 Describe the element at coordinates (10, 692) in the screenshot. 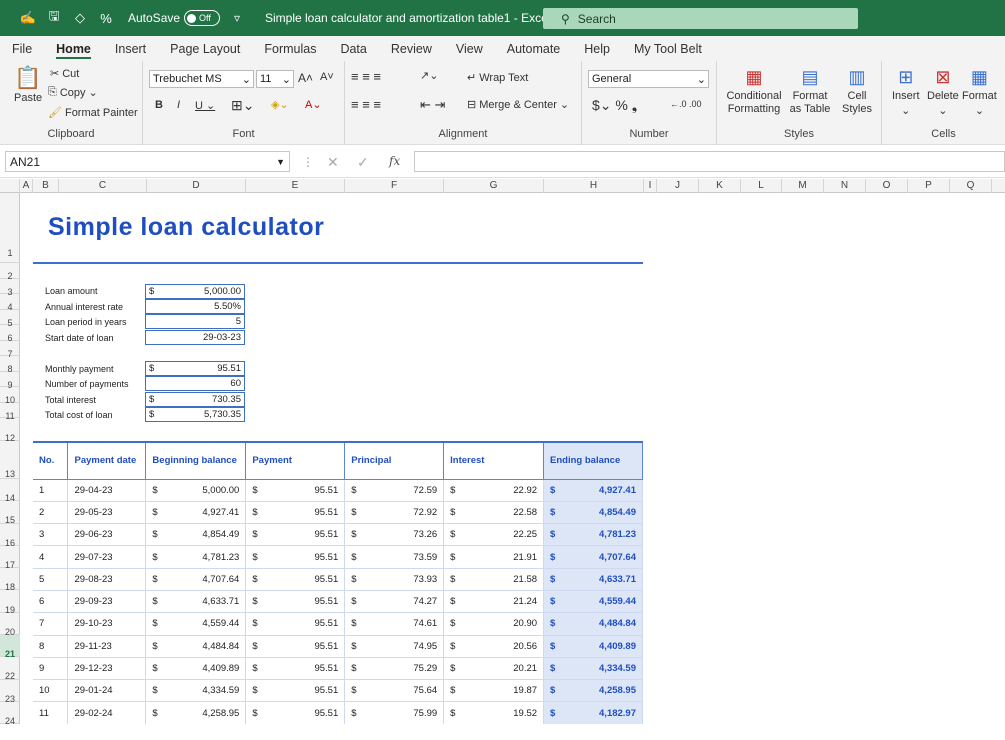

I see `row-header: 23` at that location.